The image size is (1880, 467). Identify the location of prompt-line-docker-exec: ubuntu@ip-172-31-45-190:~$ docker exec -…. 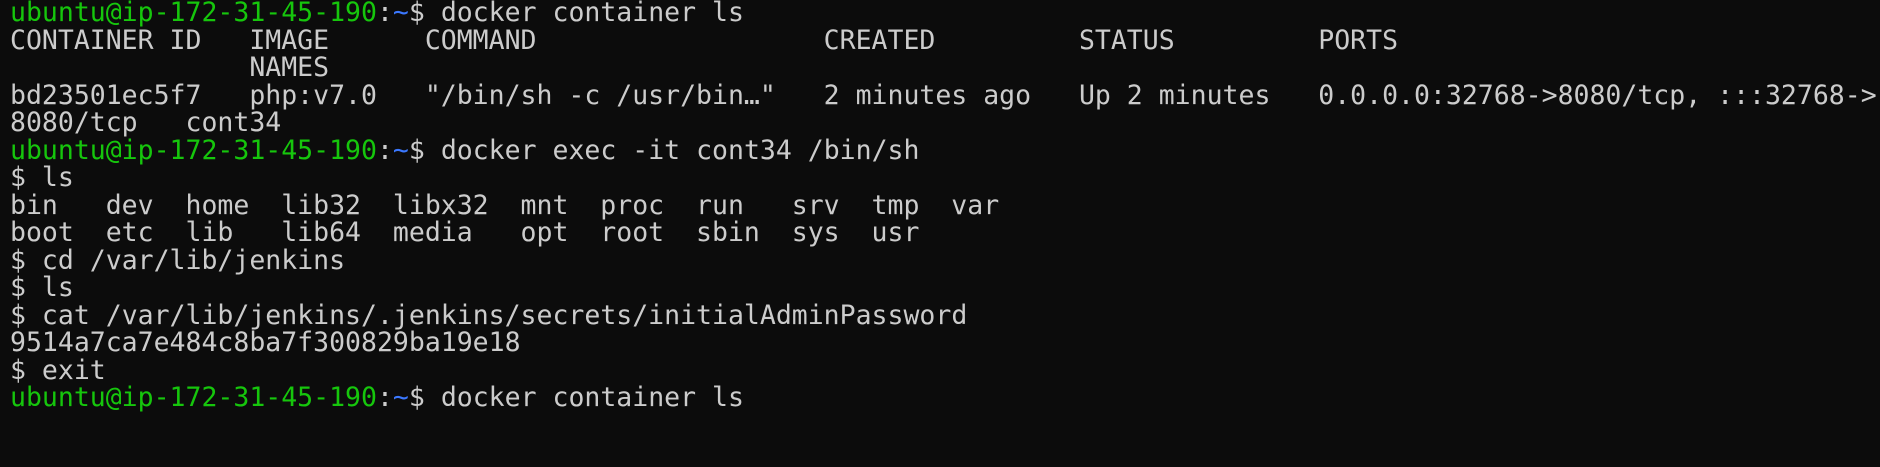
(464, 150).